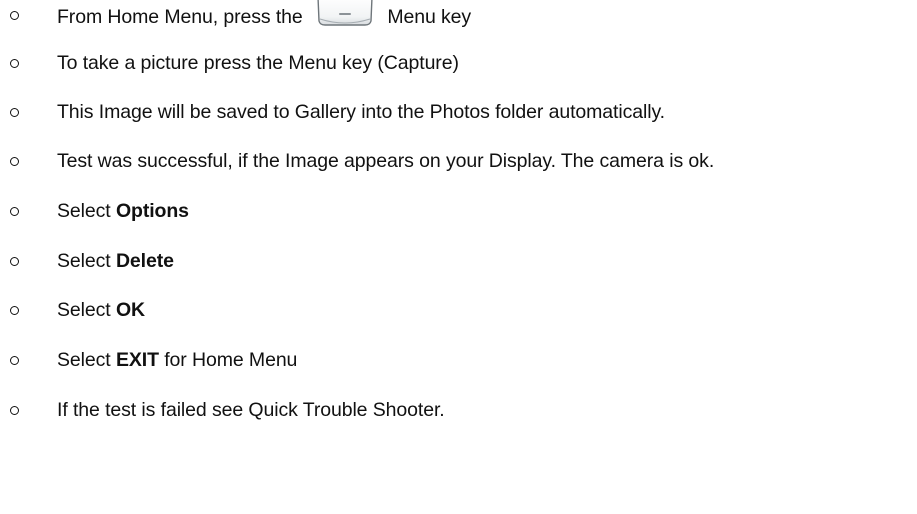  What do you see at coordinates (180, 17) in the screenshot?
I see `instruction-text-before: From Home Menu, press the` at bounding box center [180, 17].